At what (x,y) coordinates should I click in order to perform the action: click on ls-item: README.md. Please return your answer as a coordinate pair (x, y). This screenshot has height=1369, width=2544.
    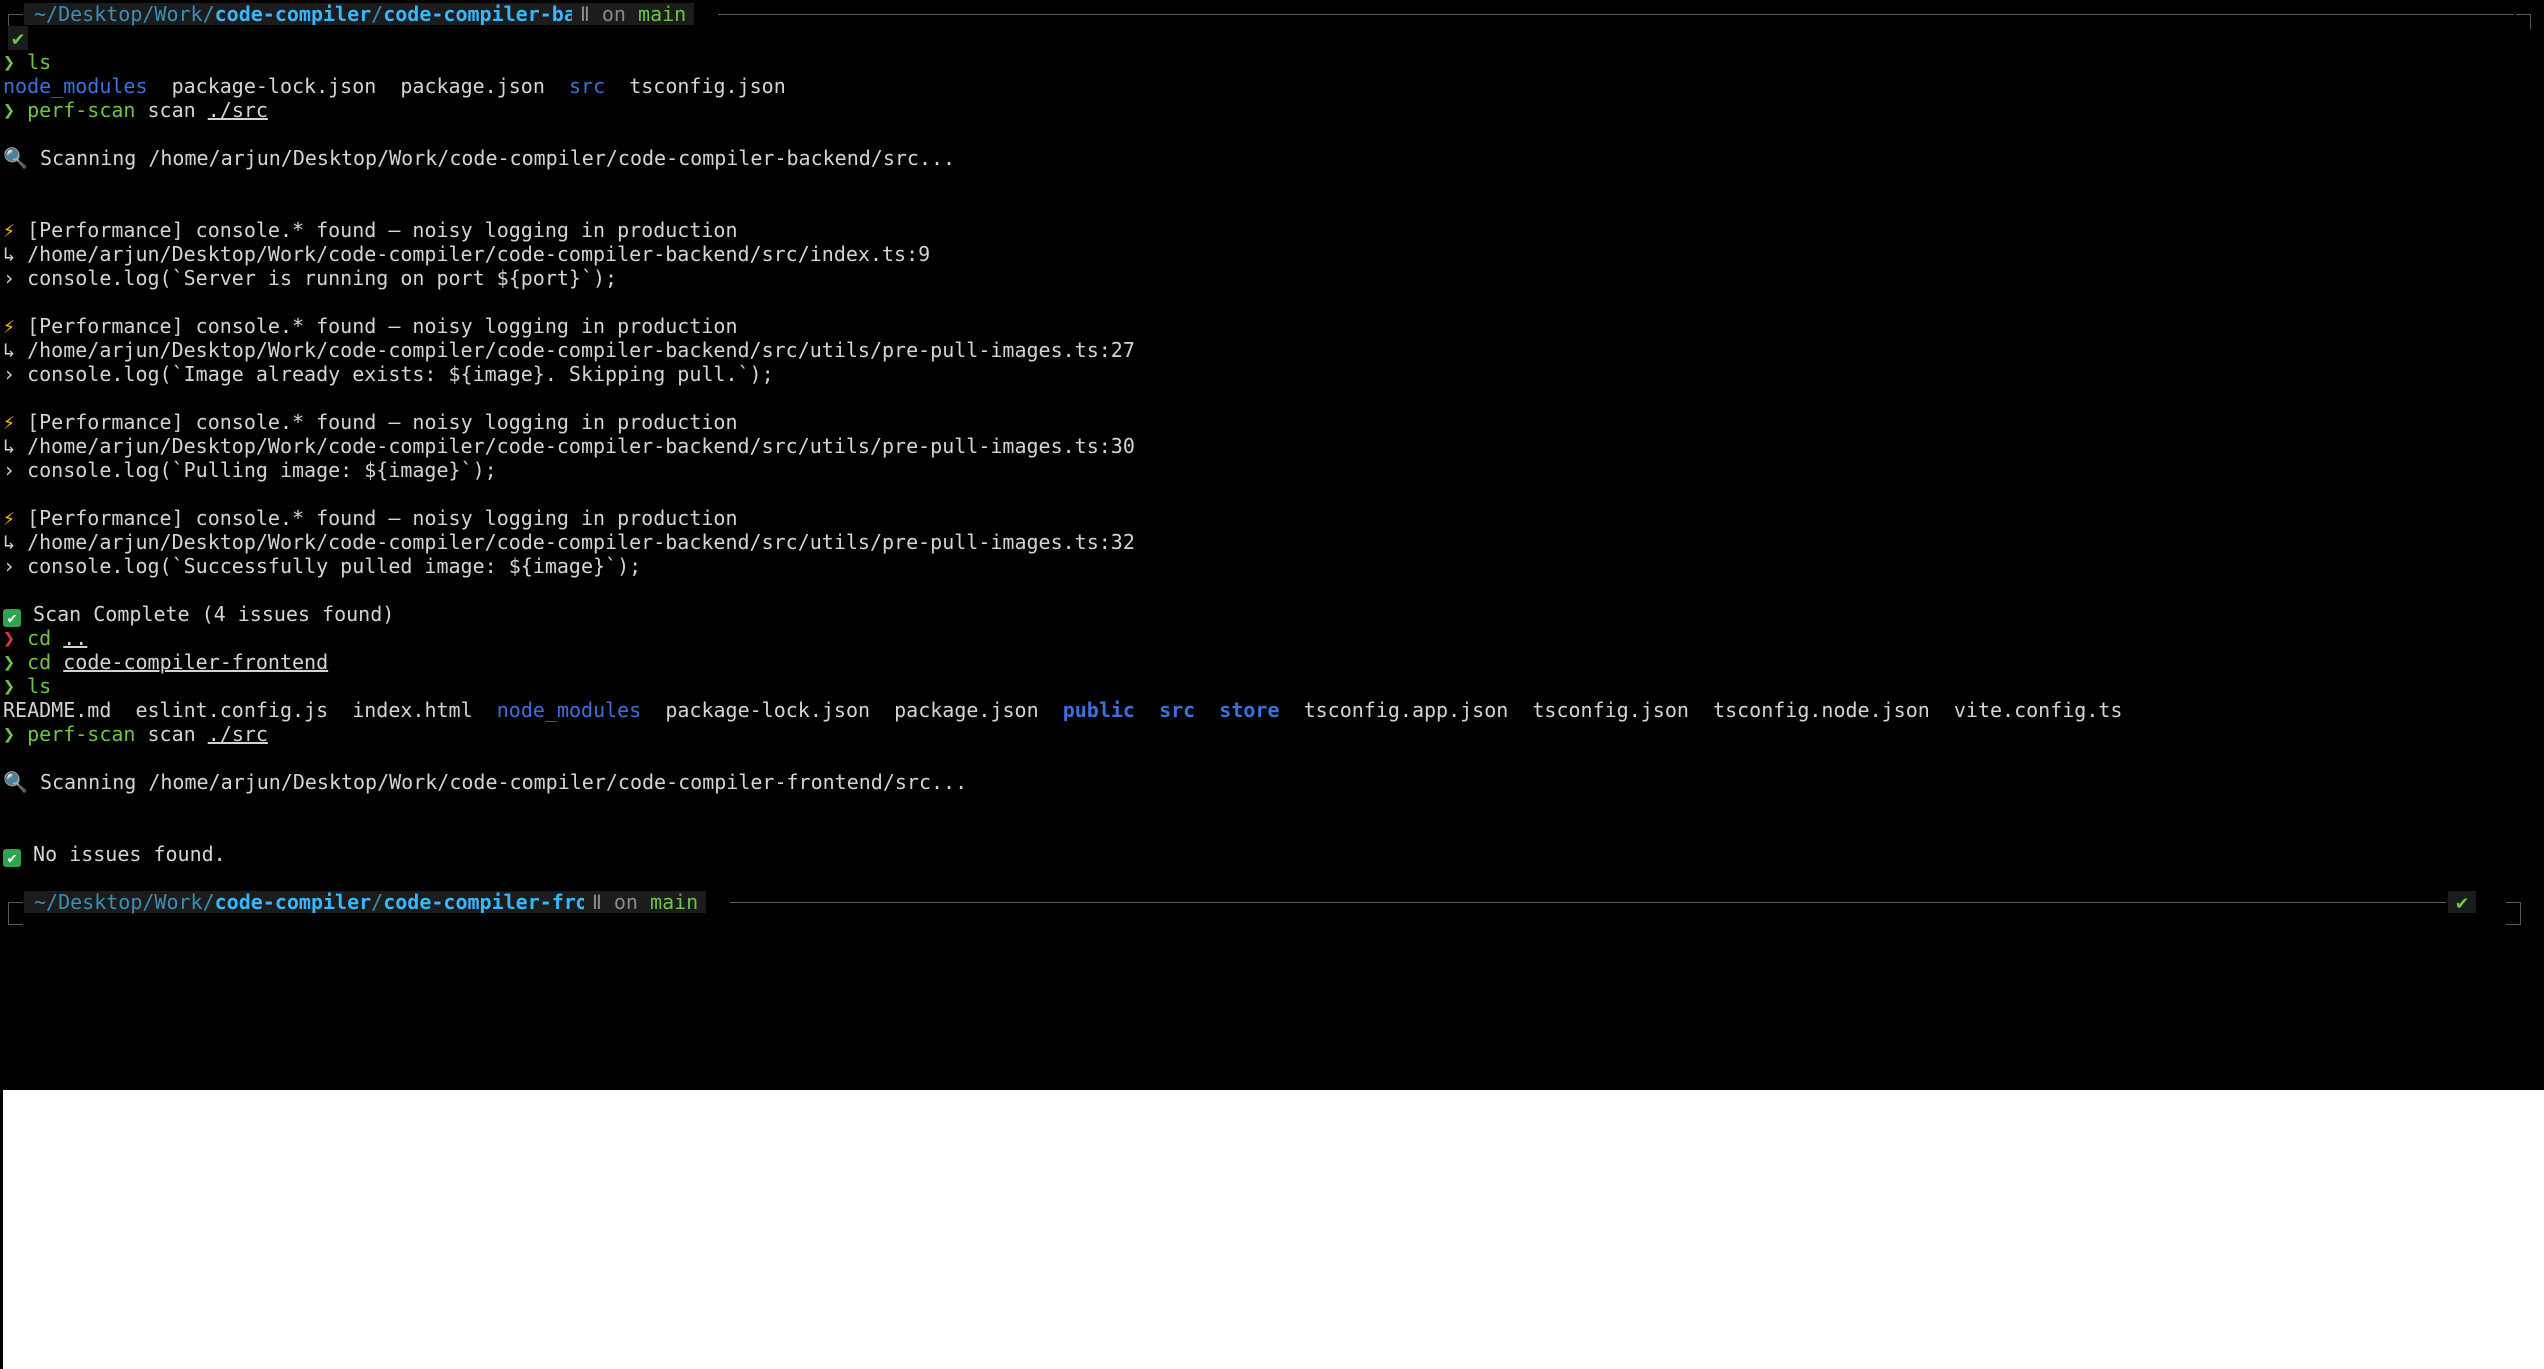
    Looking at the image, I should click on (57, 710).